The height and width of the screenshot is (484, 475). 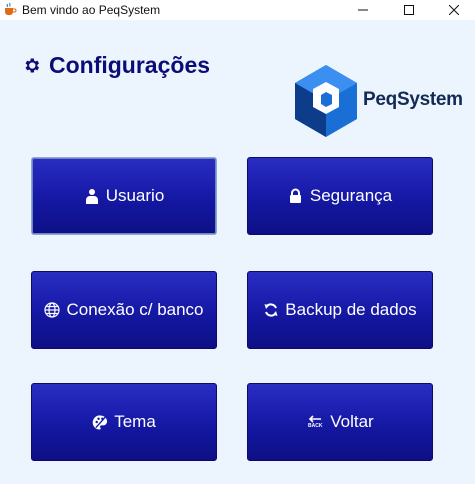 What do you see at coordinates (9, 9) in the screenshot?
I see `java-cup-icon` at bounding box center [9, 9].